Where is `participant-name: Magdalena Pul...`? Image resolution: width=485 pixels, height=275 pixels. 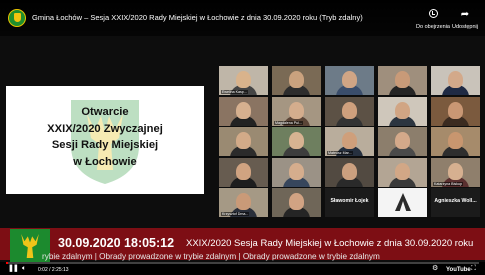
participant-name: Magdalena Pul... is located at coordinates (288, 122).